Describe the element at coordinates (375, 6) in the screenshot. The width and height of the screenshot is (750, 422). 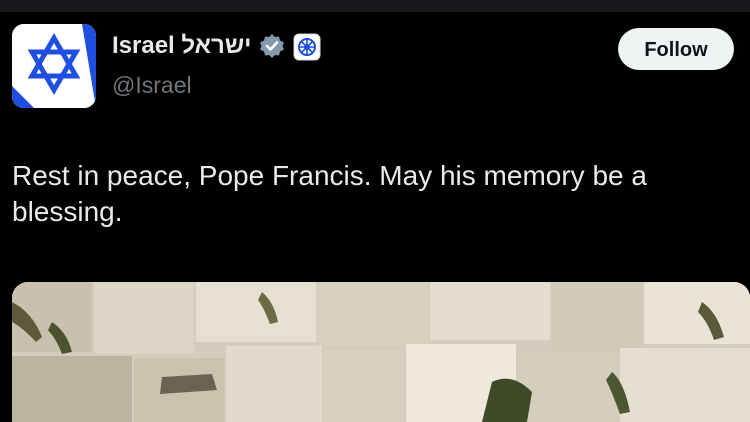
I see `top-bar` at that location.